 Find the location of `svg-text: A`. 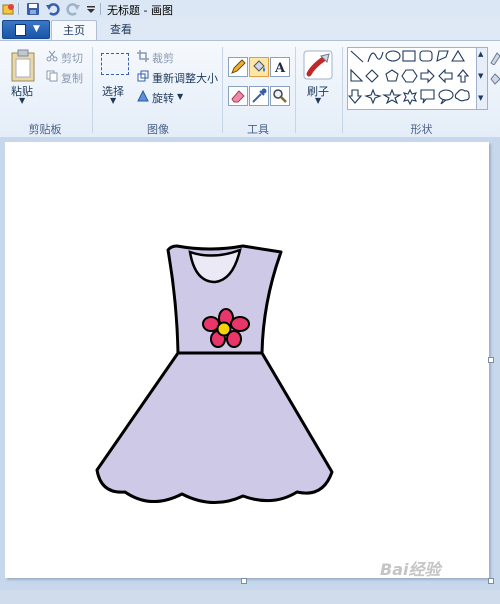

svg-text: A is located at coordinates (280, 68).